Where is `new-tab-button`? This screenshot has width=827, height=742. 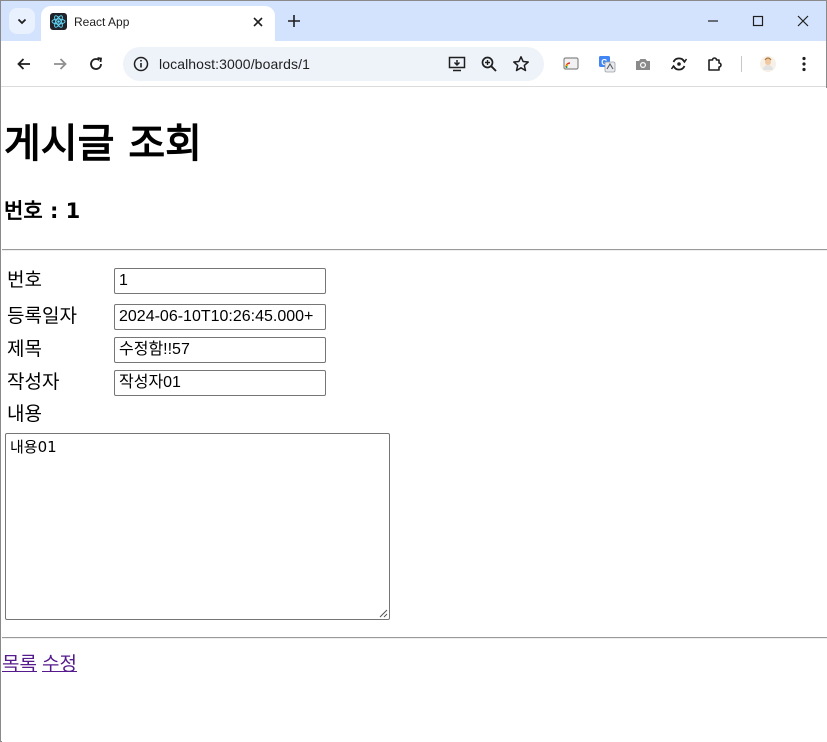
new-tab-button is located at coordinates (294, 21).